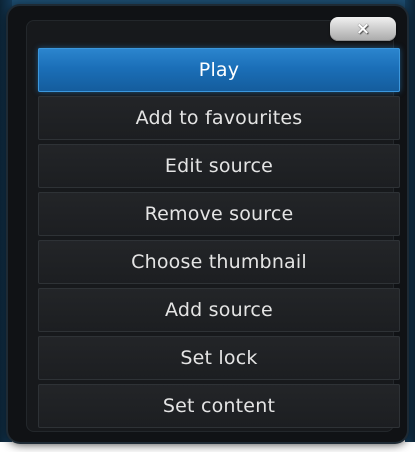 The width and height of the screenshot is (415, 452). I want to click on menu-item-label: Choose thumbnail, so click(219, 262).